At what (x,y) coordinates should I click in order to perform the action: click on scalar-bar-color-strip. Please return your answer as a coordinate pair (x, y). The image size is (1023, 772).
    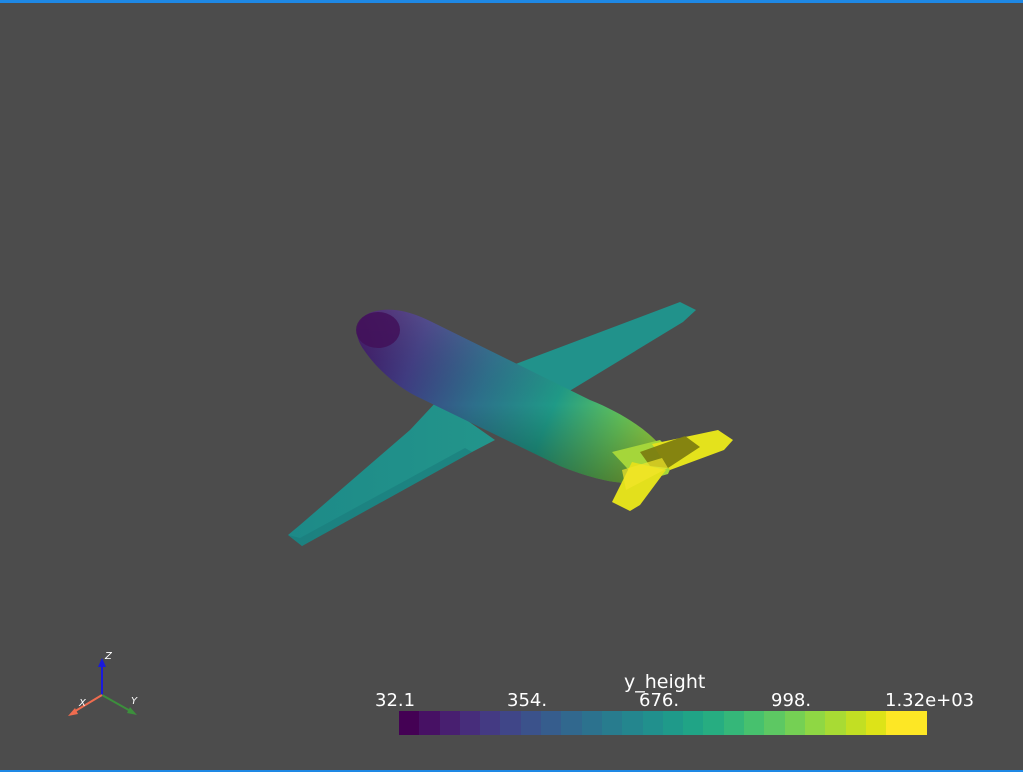
    Looking at the image, I should click on (663, 723).